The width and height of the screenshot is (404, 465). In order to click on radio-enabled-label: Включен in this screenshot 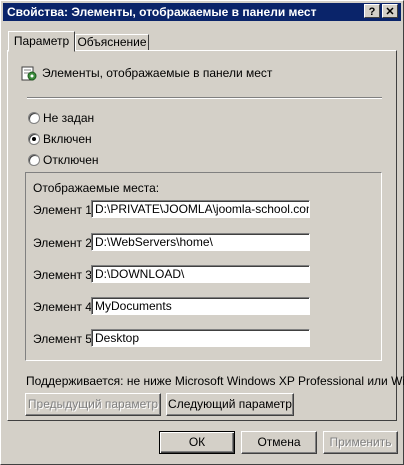, I will do `click(67, 139)`.